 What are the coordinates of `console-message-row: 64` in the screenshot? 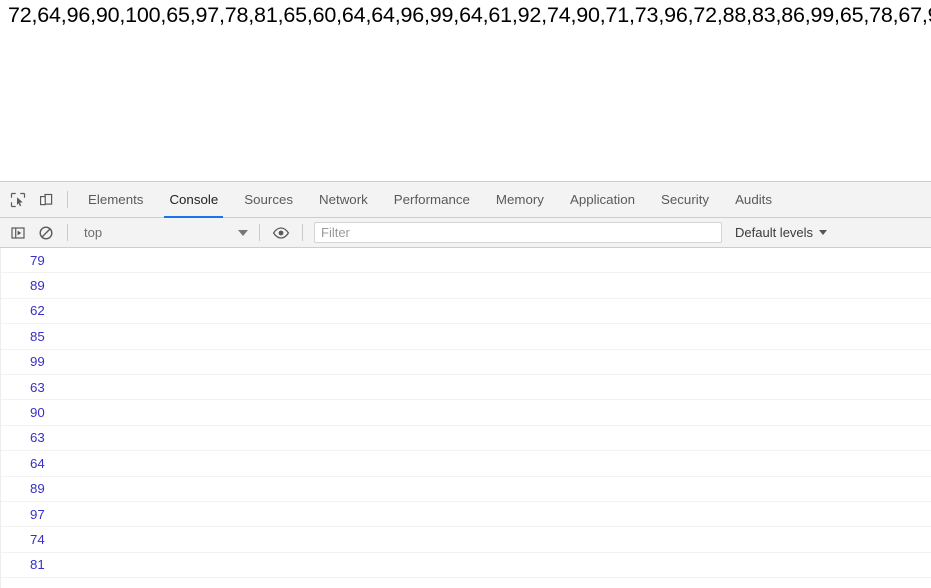 It's located at (466, 464).